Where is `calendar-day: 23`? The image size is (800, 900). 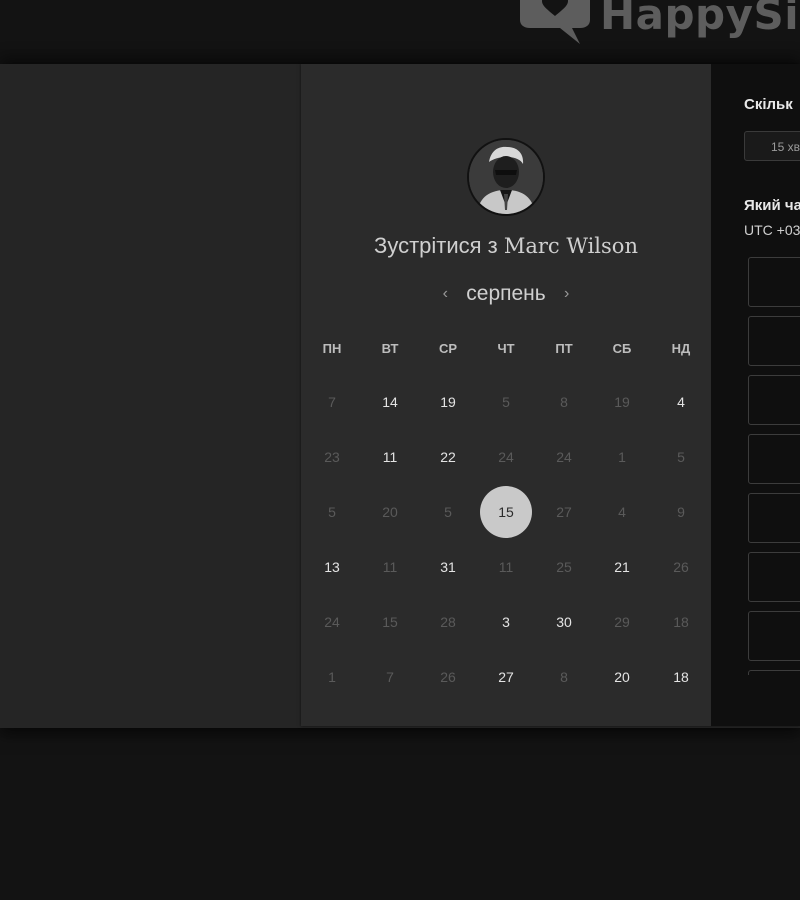
calendar-day: 23 is located at coordinates (332, 457).